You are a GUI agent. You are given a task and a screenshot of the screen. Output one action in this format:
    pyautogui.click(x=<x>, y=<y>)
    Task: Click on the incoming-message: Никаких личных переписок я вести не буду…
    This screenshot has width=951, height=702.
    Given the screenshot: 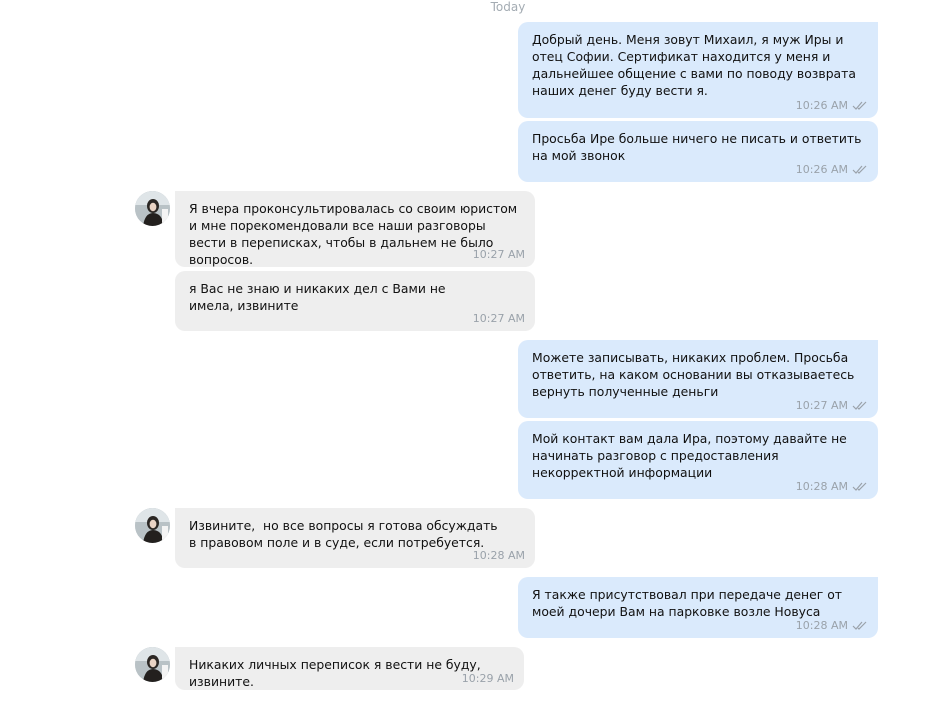 What is the action you would take?
    pyautogui.click(x=349, y=668)
    